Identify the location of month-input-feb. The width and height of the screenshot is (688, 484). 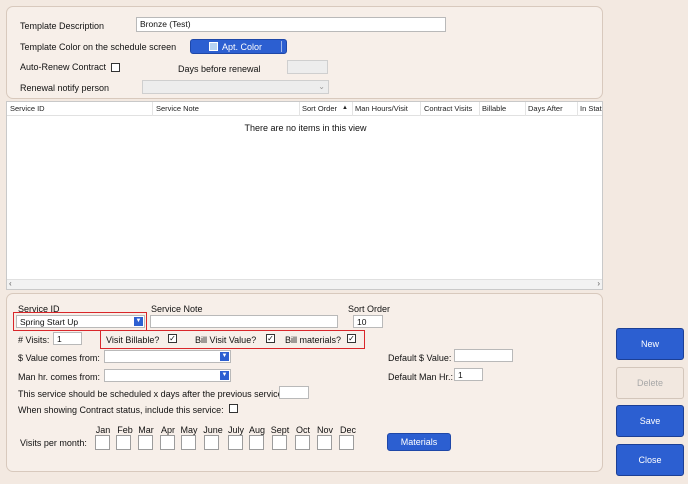
(123, 442).